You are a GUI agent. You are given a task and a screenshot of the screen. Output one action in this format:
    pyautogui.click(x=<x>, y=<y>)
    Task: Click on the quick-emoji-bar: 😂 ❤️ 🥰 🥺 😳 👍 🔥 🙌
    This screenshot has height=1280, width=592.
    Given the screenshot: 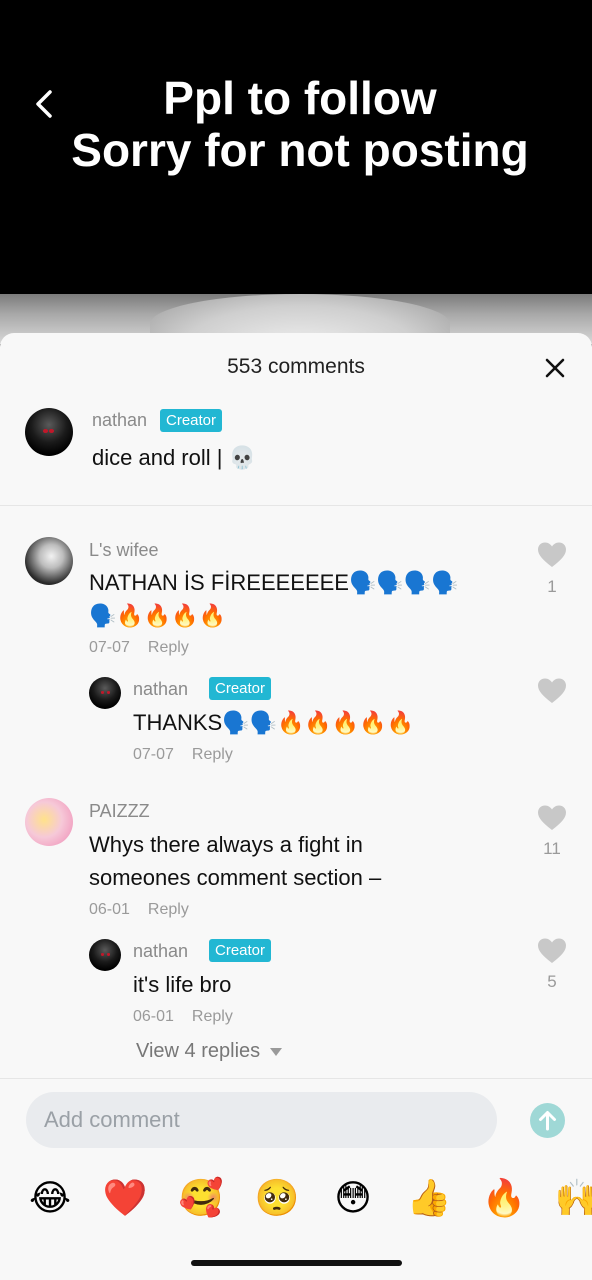 What is the action you would take?
    pyautogui.click(x=296, y=1202)
    